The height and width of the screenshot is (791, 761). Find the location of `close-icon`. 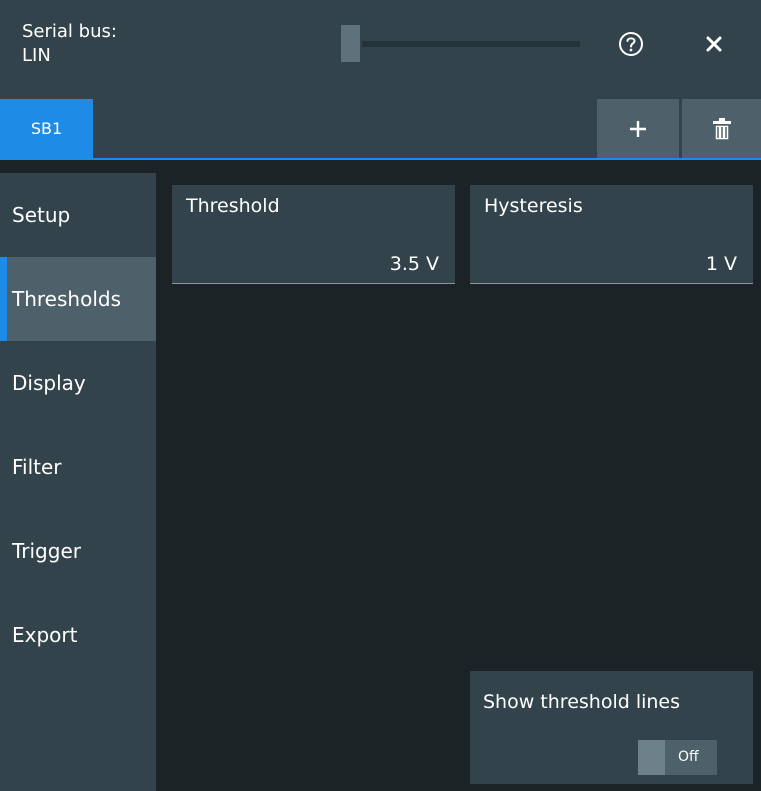

close-icon is located at coordinates (714, 44).